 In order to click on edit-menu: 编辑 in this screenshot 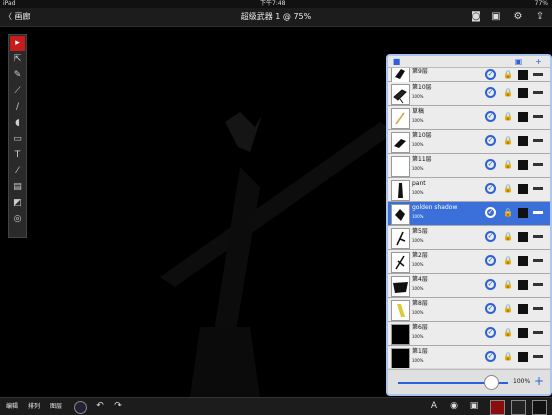, I will do `click(12, 406)`.